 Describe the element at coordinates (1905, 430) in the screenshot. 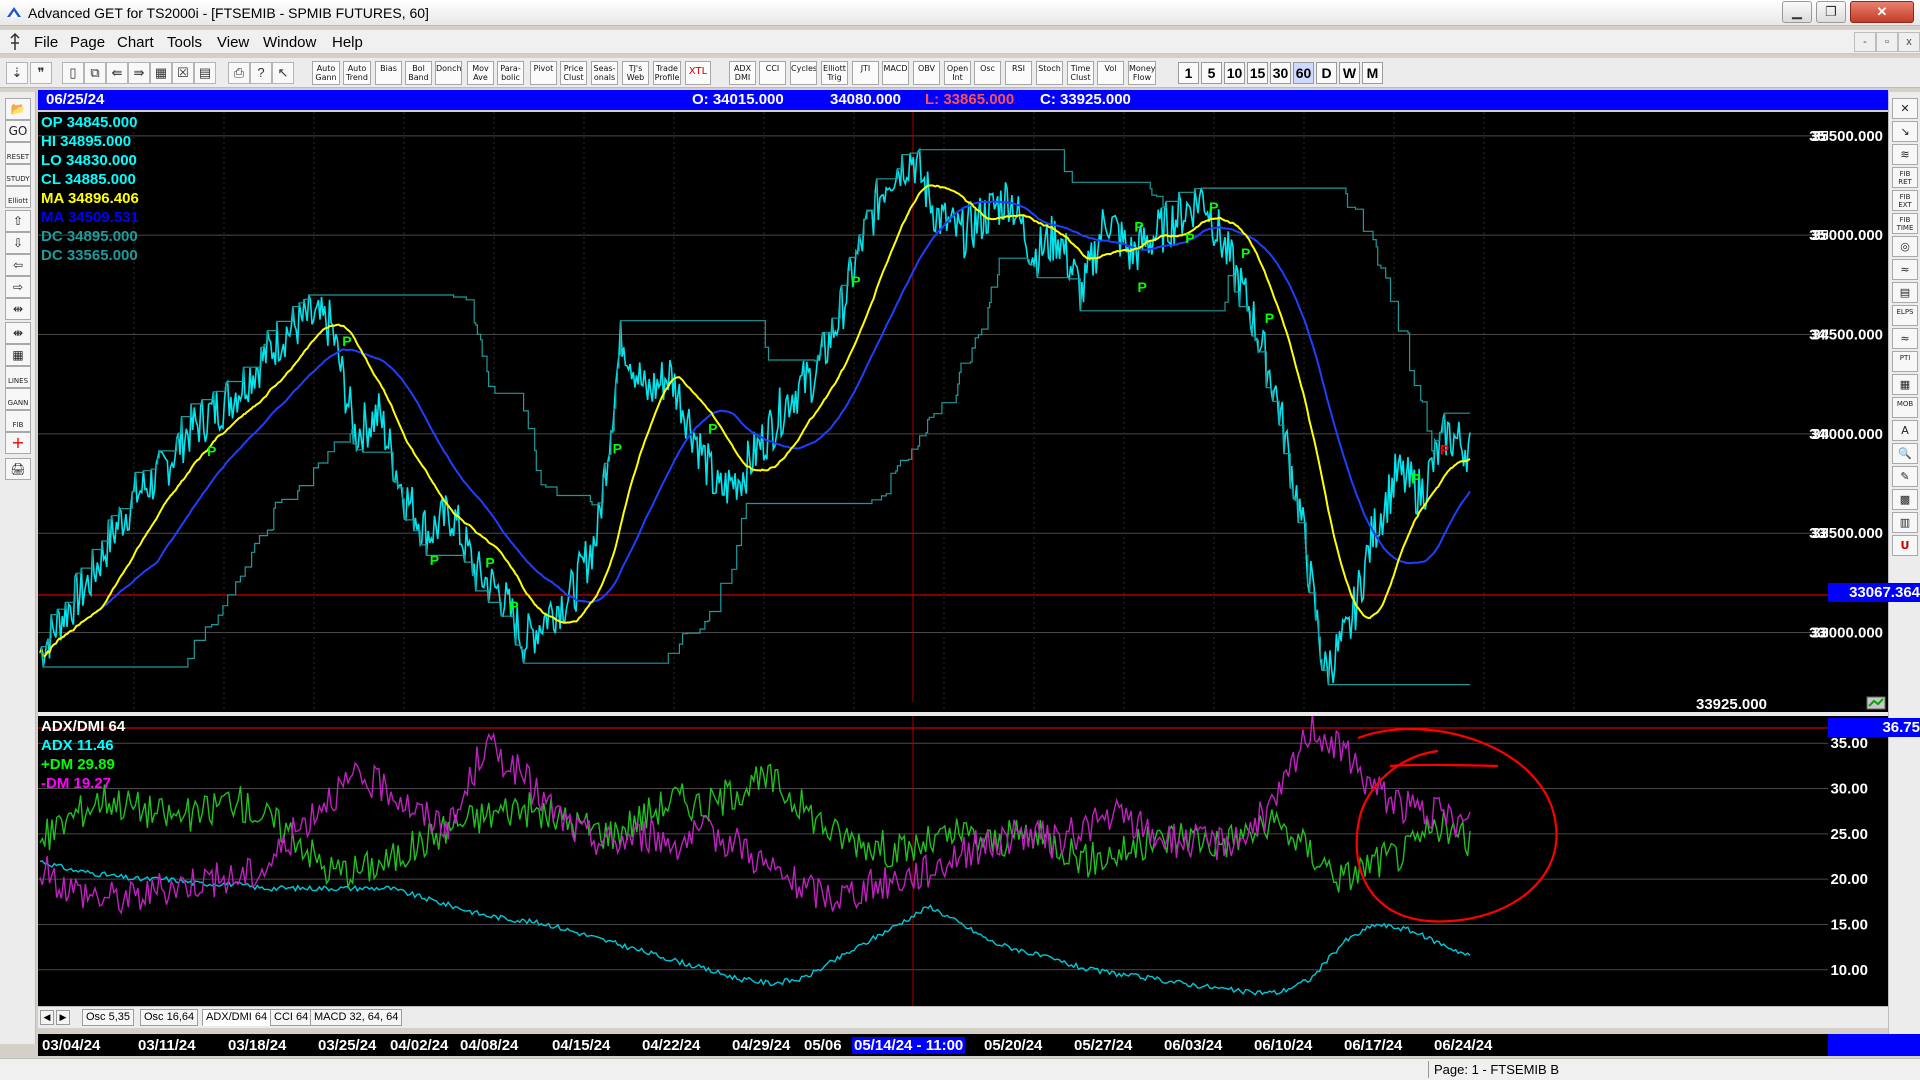

I see `right-tool-14: A` at that location.